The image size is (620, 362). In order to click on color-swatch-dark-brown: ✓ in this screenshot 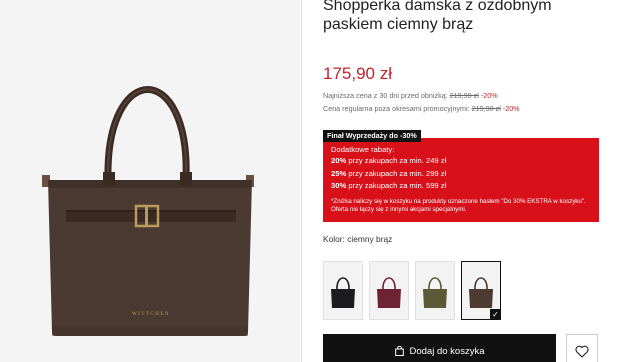, I will do `click(481, 290)`.